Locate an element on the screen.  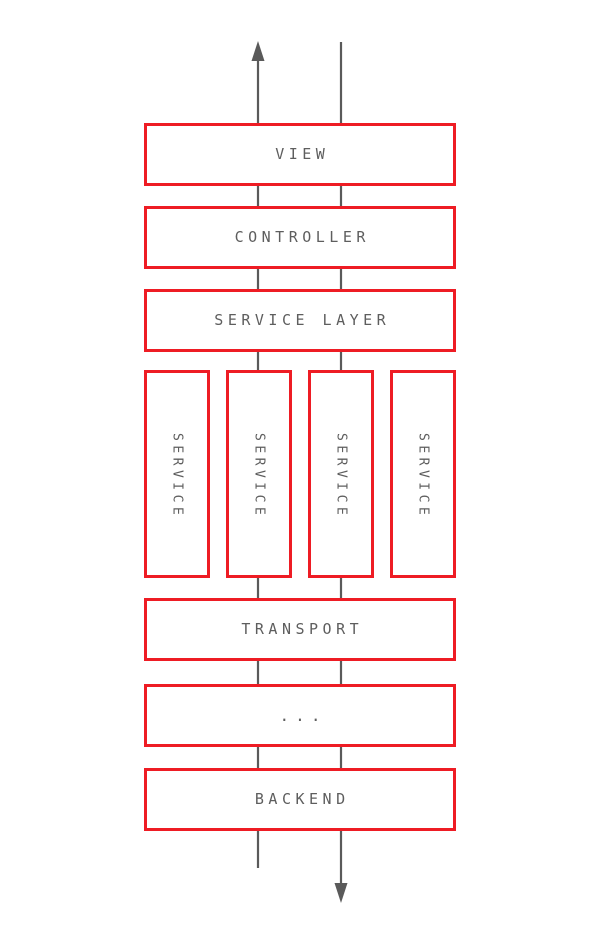
layer-label-transport: TRANSPORT is located at coordinates (302, 629).